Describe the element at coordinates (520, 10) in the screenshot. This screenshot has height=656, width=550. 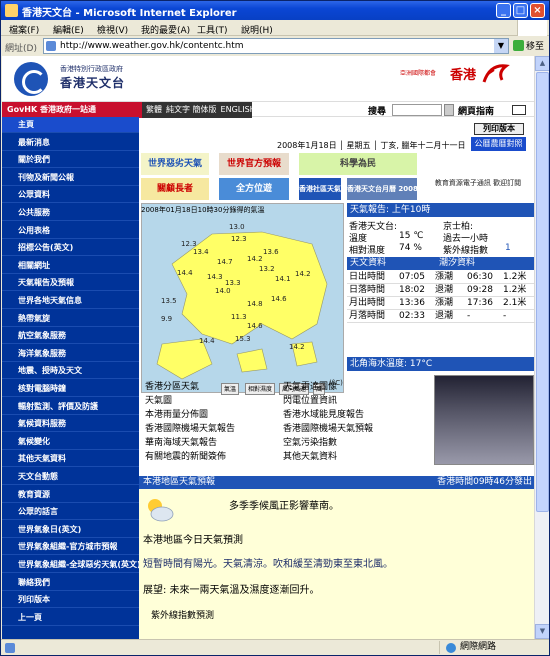
I see `maximize-button: □` at that location.